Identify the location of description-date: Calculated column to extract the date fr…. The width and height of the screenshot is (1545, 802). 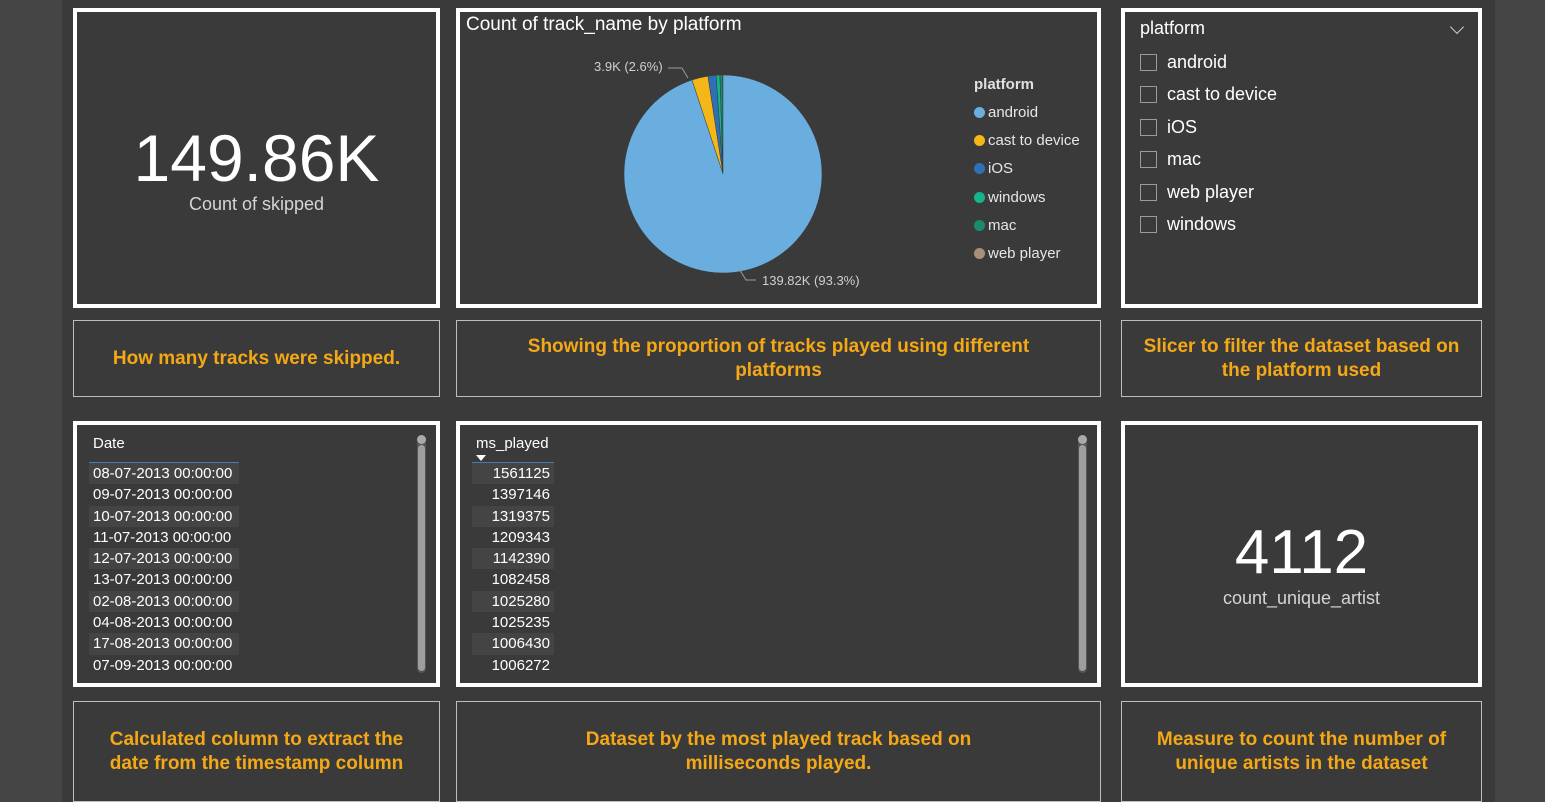
(256, 751).